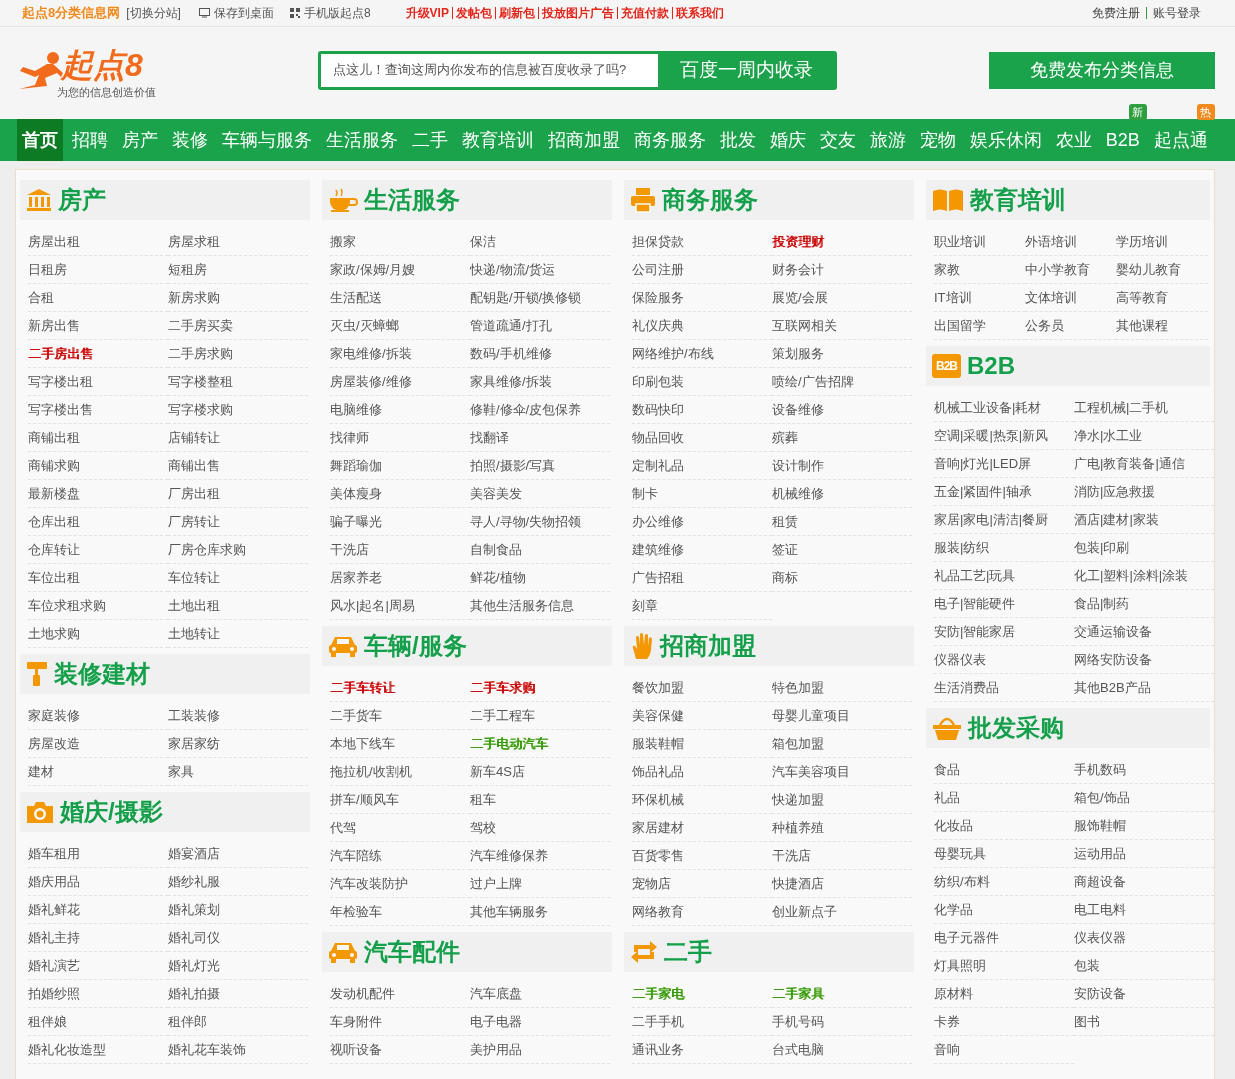 The image size is (1235, 1079). What do you see at coordinates (200, 325) in the screenshot?
I see `category-link: 二手房买卖` at bounding box center [200, 325].